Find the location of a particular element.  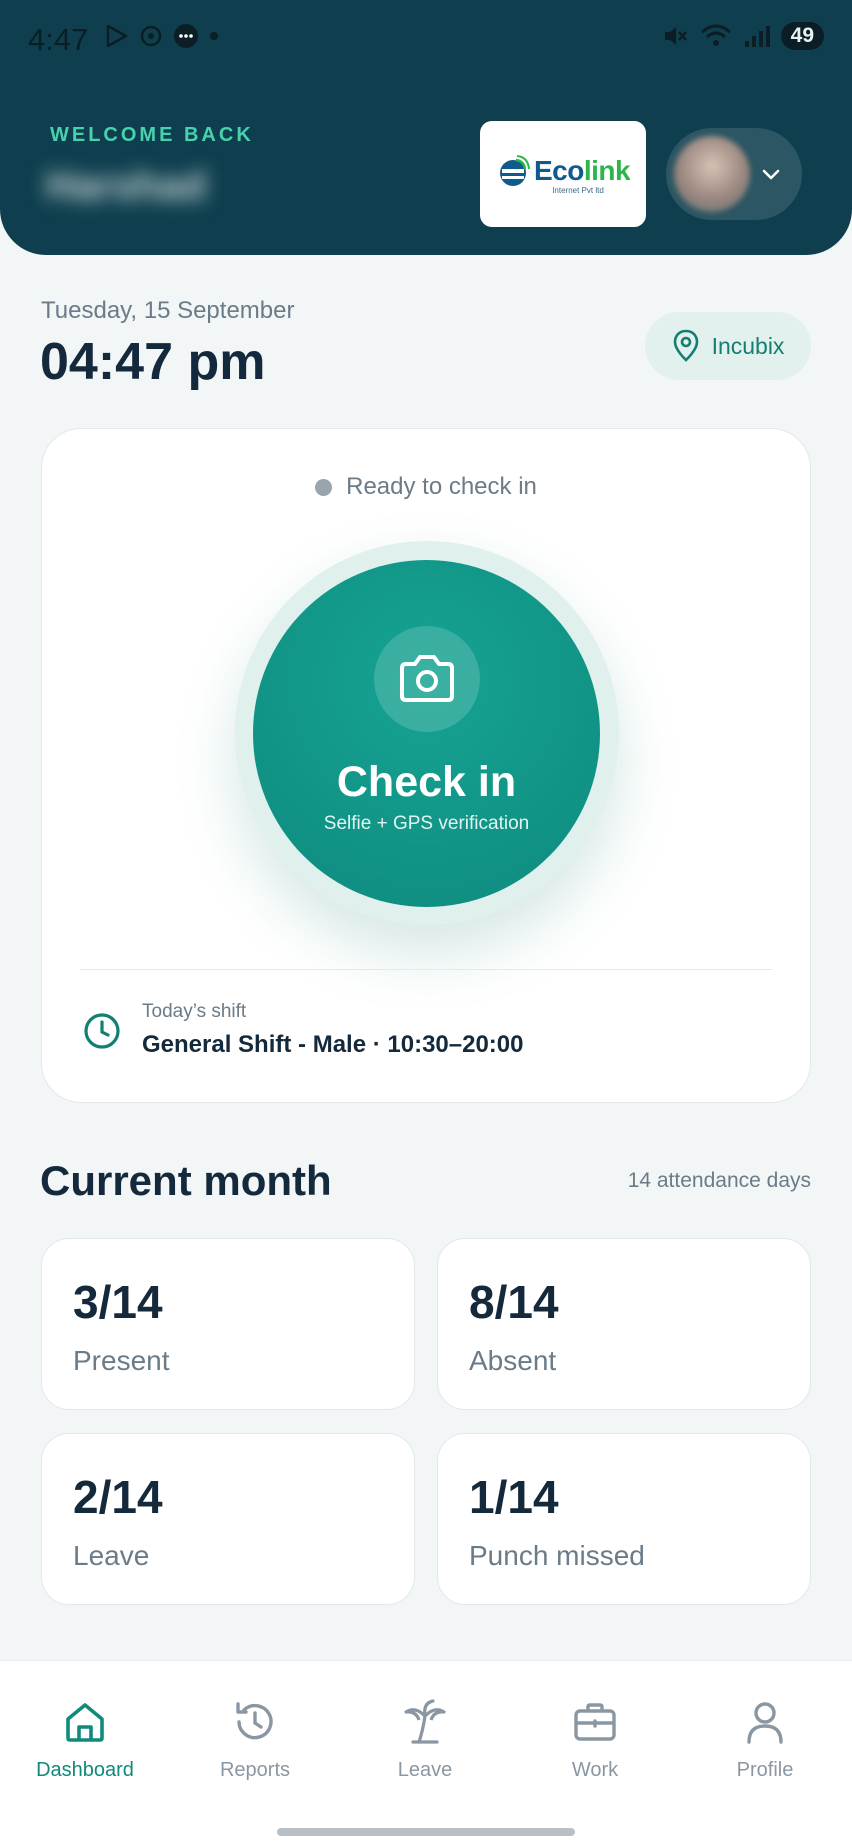

checkin-button-sublabel: Selfie + GPS verification is located at coordinates (426, 823).